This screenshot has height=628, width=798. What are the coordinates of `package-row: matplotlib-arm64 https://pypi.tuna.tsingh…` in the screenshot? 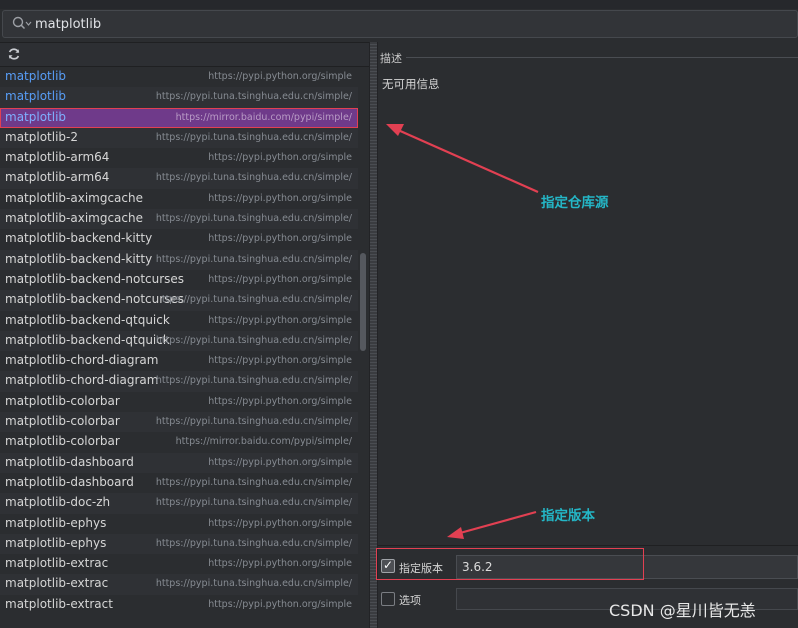 It's located at (179, 178).